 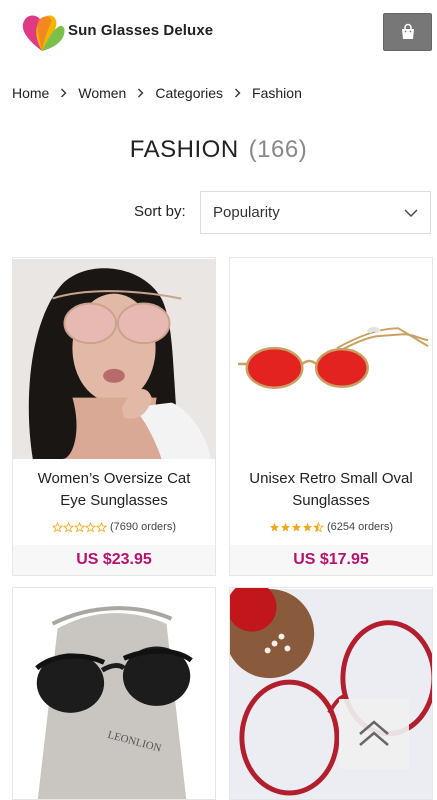 I want to click on breadcrumb-women: Women, so click(x=102, y=93).